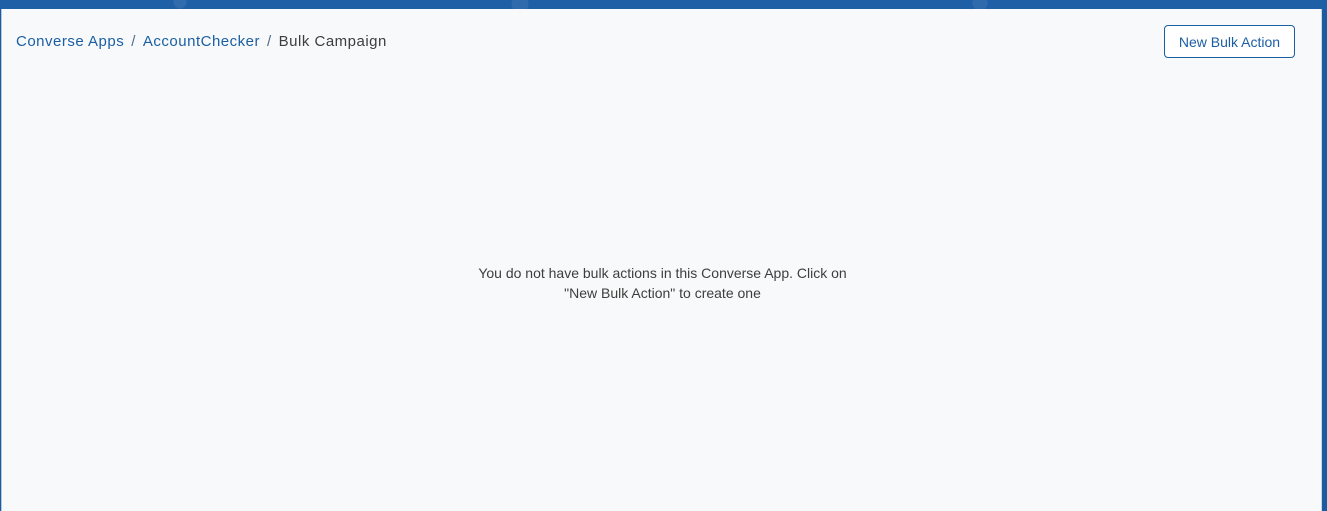 This screenshot has height=511, width=1327. What do you see at coordinates (1229, 41) in the screenshot?
I see `new-bulk-action-button: New Bulk Action` at bounding box center [1229, 41].